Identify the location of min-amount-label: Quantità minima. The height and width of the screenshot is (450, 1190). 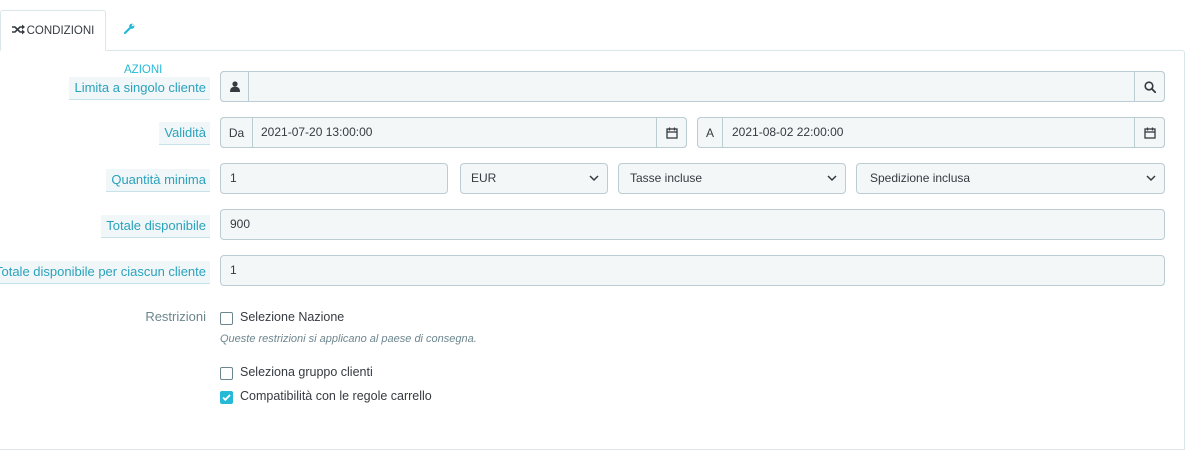
(158, 180).